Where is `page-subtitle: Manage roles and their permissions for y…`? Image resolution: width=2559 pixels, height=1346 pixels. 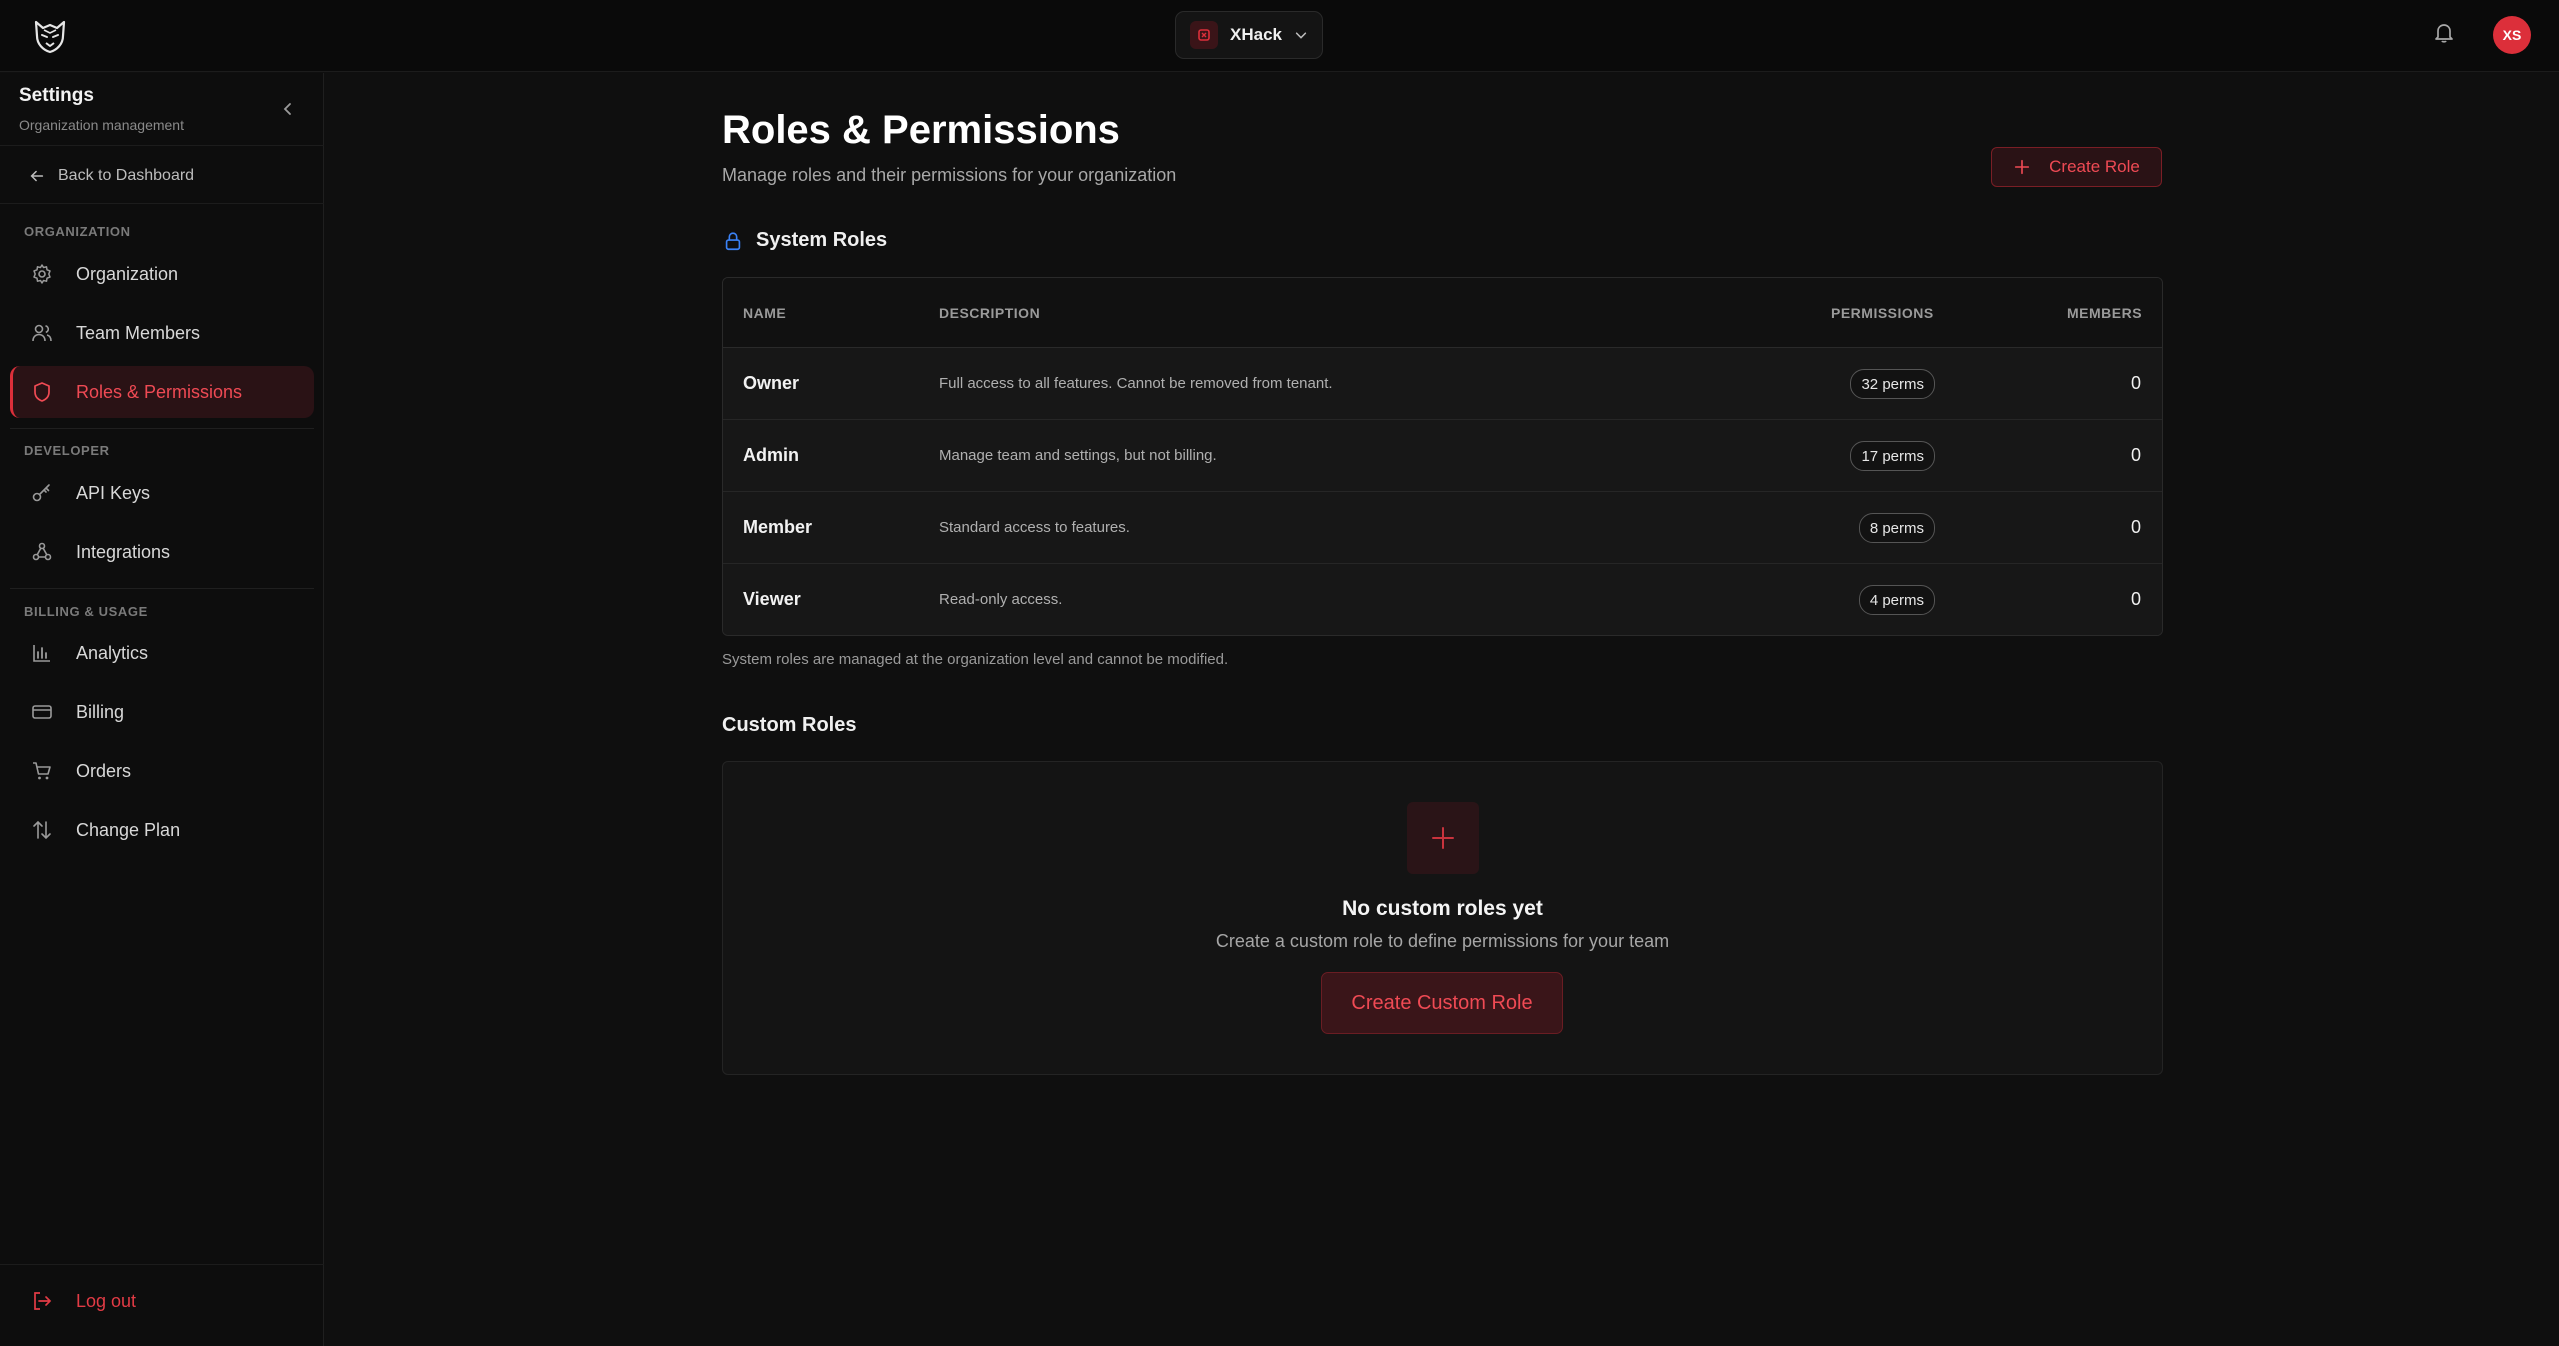
page-subtitle: Manage roles and their permissions for y… is located at coordinates (949, 175).